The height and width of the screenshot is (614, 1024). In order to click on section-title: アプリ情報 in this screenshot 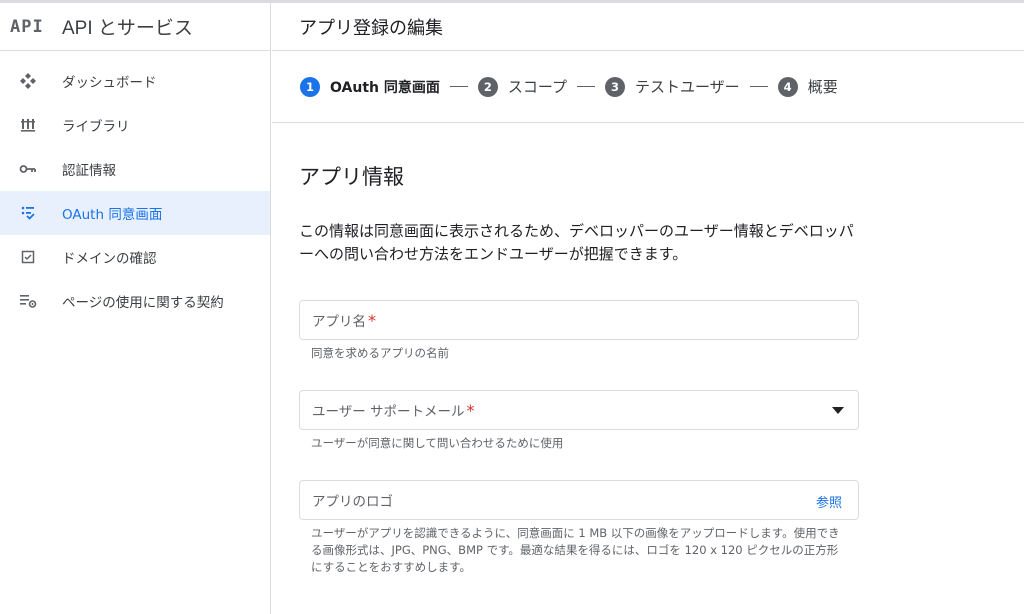, I will do `click(351, 177)`.